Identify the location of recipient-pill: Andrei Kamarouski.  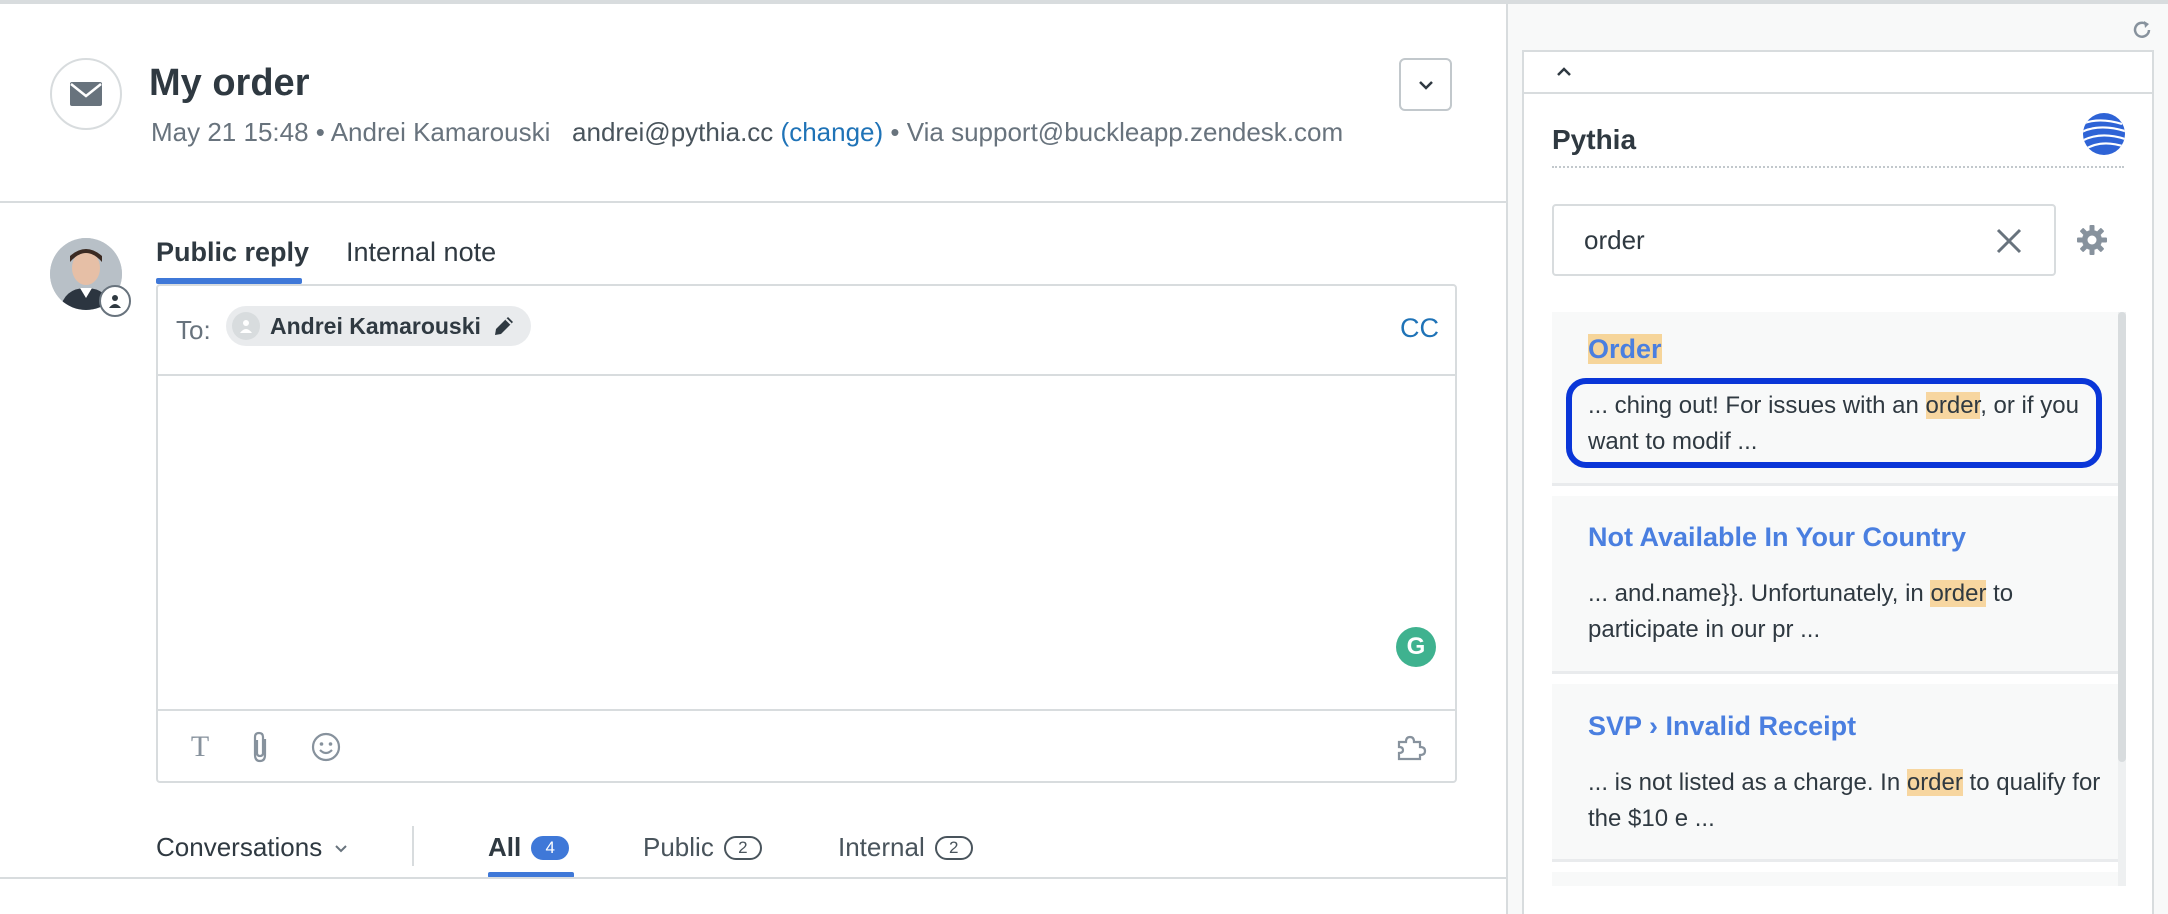
(378, 326).